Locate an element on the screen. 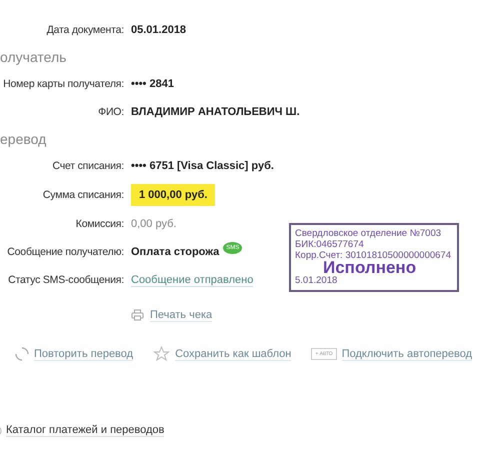  field-label: Сумма списания: is located at coordinates (83, 195).